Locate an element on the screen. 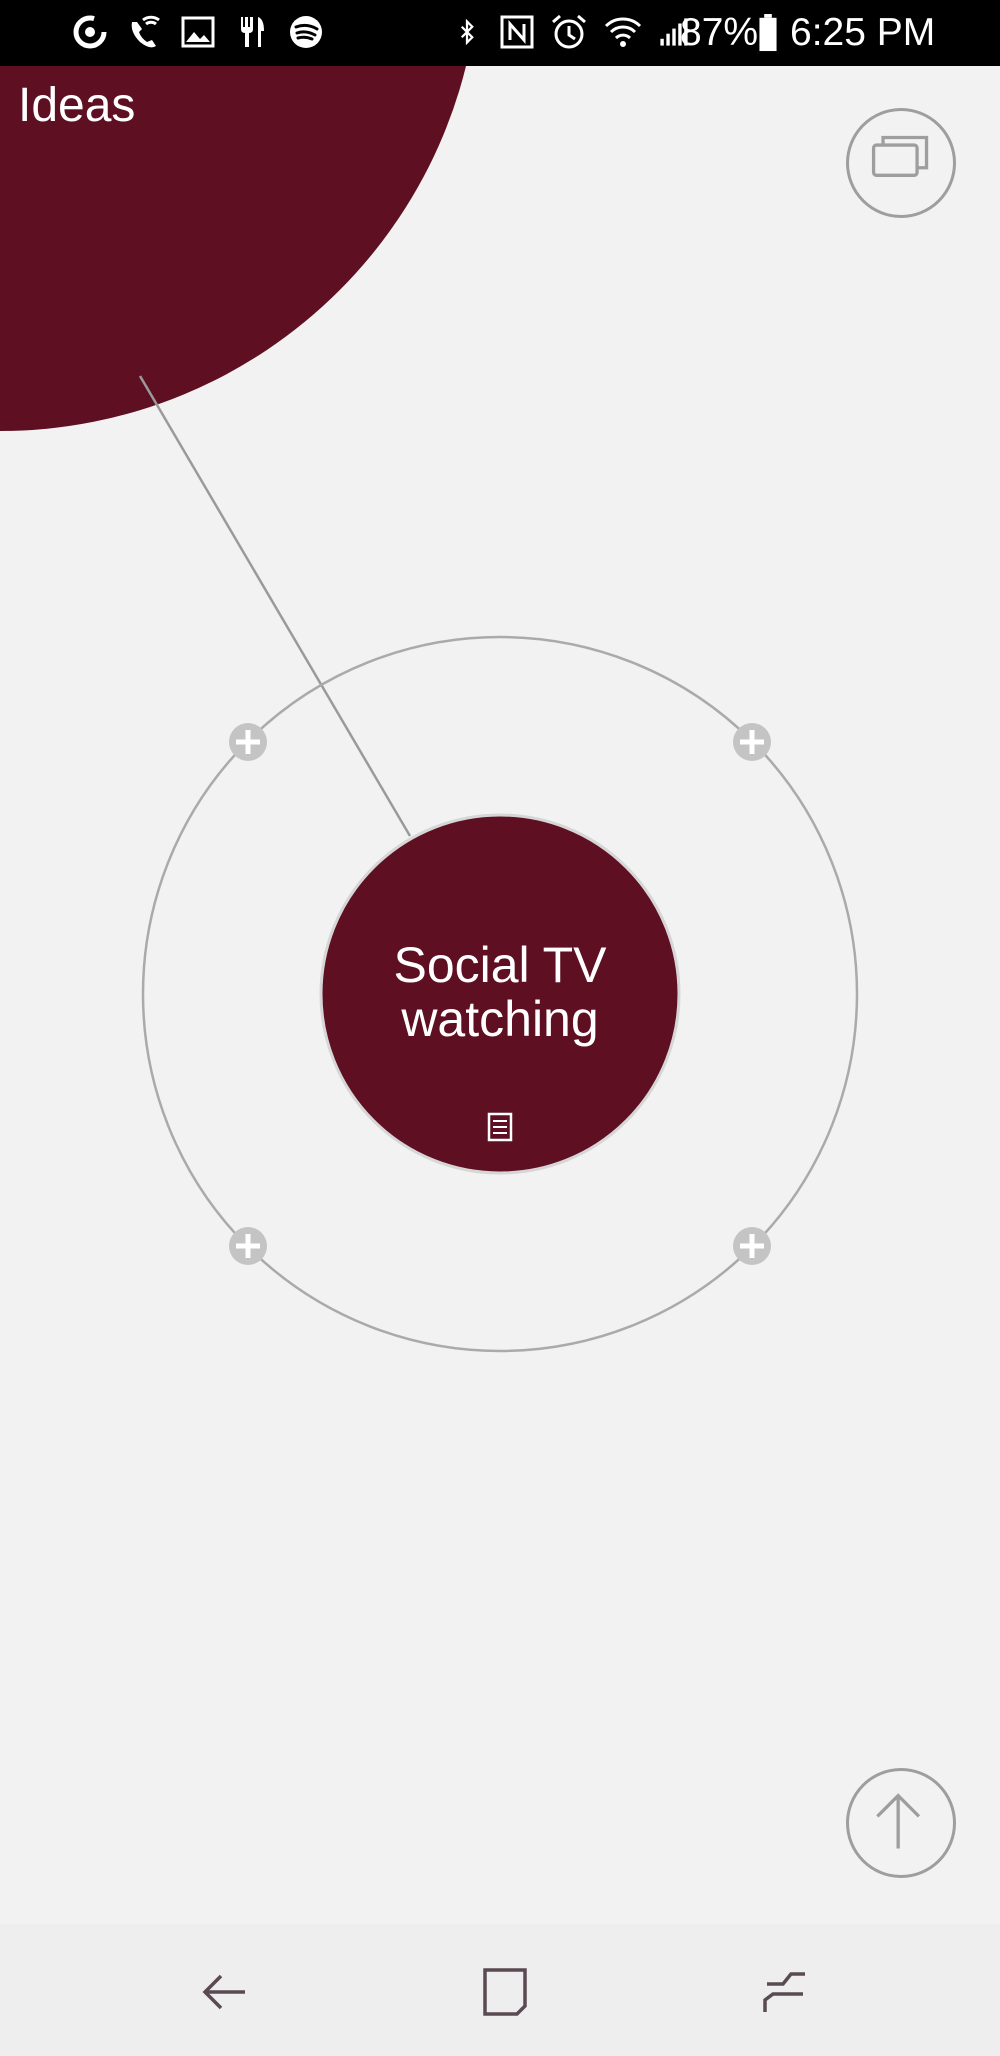 This screenshot has height=2056, width=1000. view-switch-button is located at coordinates (901, 163).